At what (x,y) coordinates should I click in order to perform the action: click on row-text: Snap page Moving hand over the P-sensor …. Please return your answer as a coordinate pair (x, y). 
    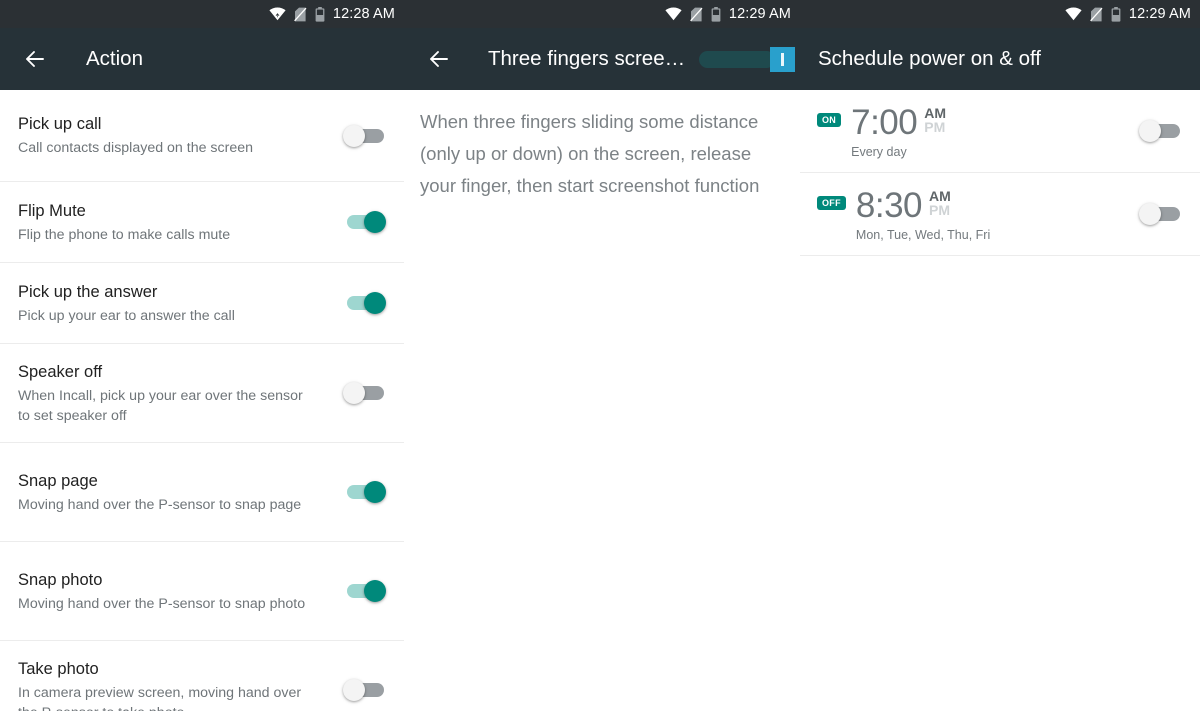
    Looking at the image, I should click on (180, 492).